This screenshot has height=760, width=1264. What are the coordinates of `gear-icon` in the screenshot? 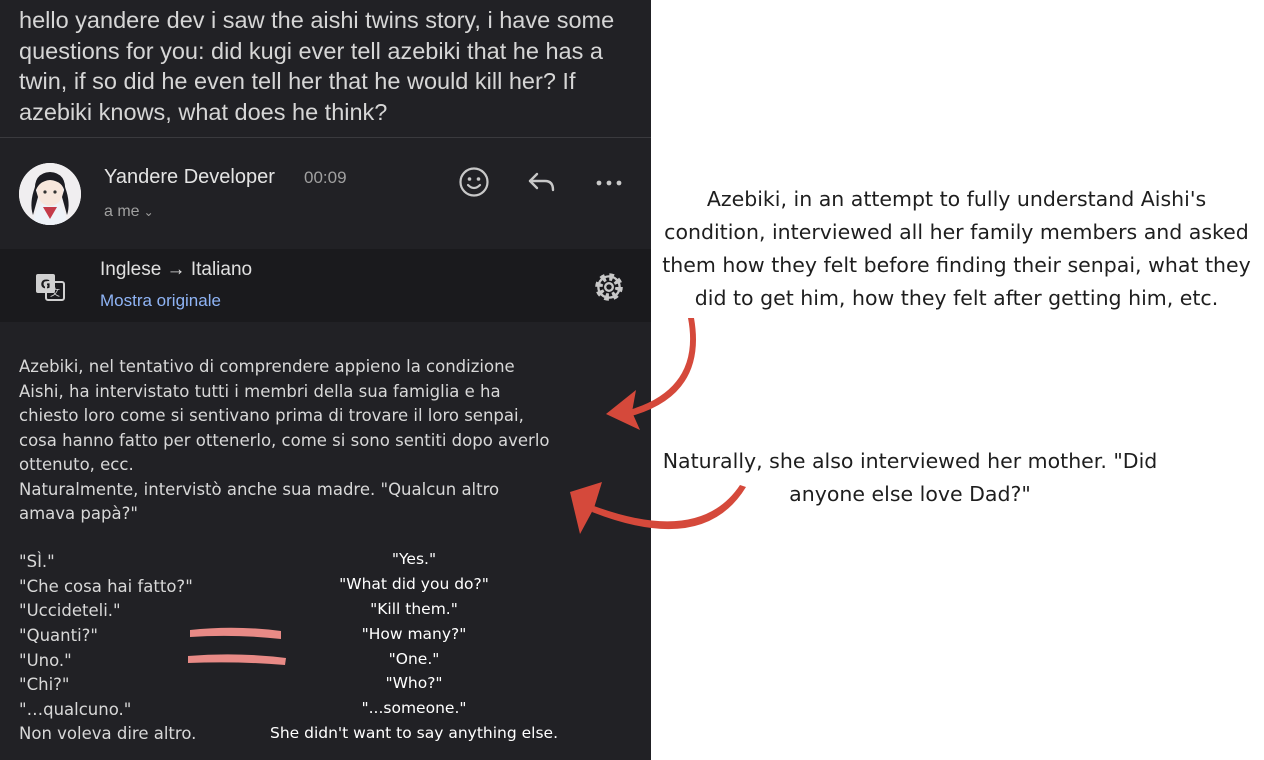 It's located at (609, 287).